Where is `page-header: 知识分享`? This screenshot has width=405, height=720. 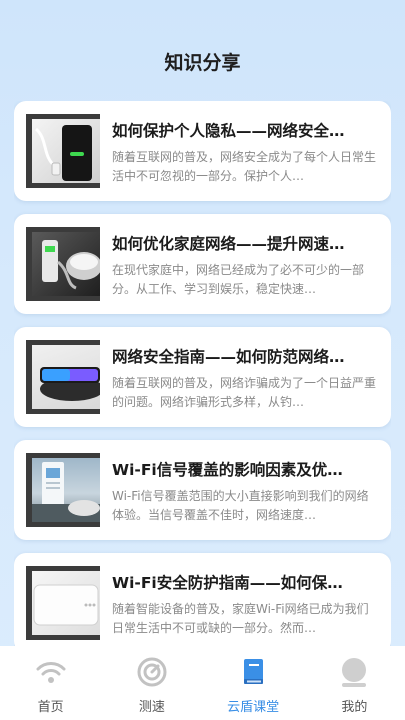 page-header: 知识分享 is located at coordinates (202, 50).